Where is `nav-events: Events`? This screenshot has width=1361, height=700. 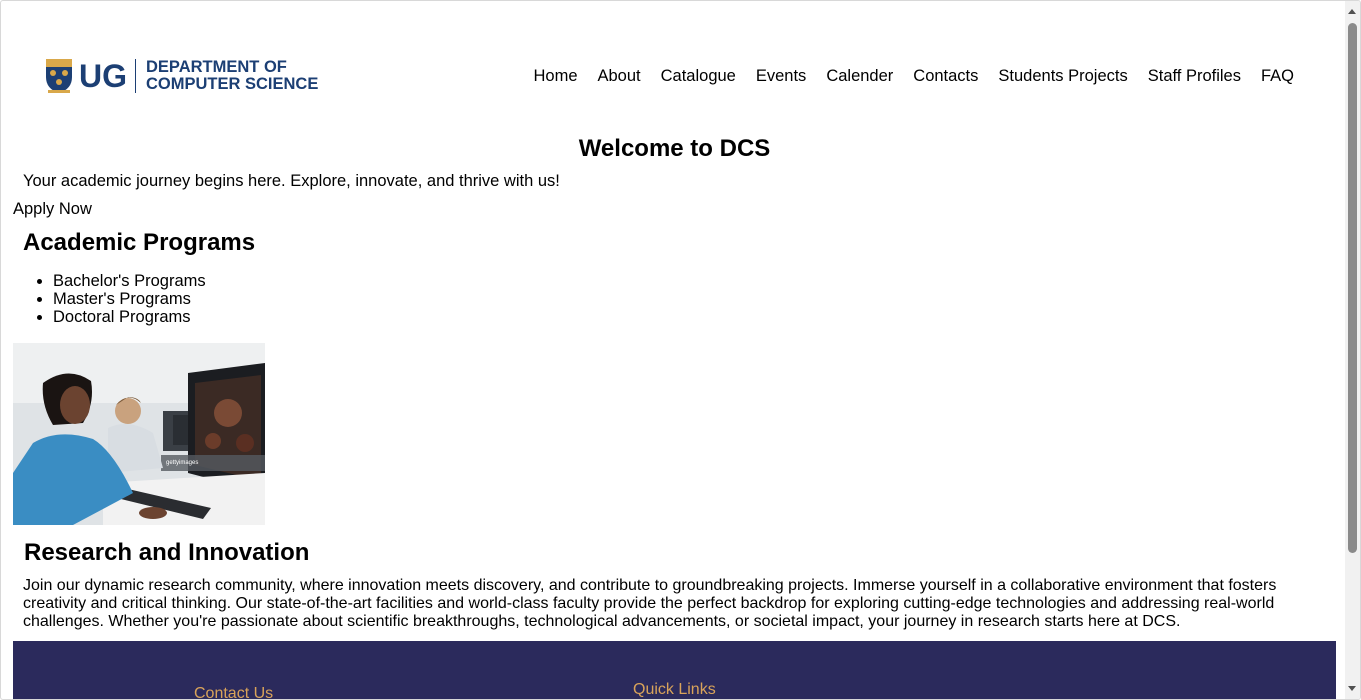
nav-events: Events is located at coordinates (781, 76).